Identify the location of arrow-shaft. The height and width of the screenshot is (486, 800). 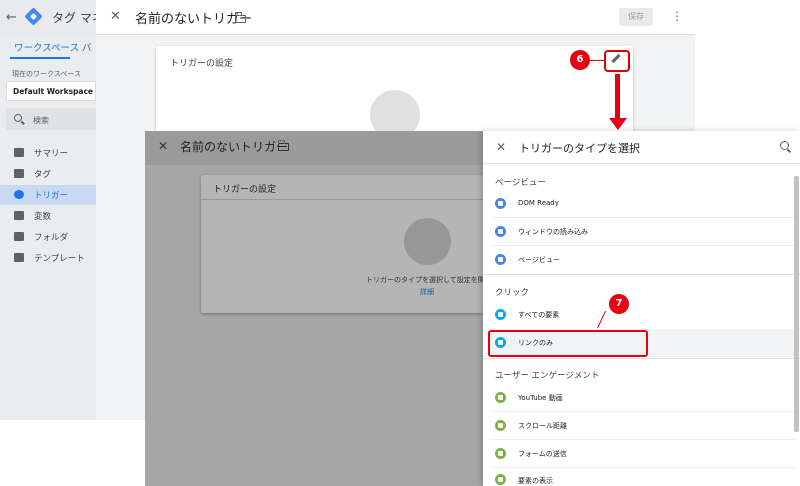
(617, 96).